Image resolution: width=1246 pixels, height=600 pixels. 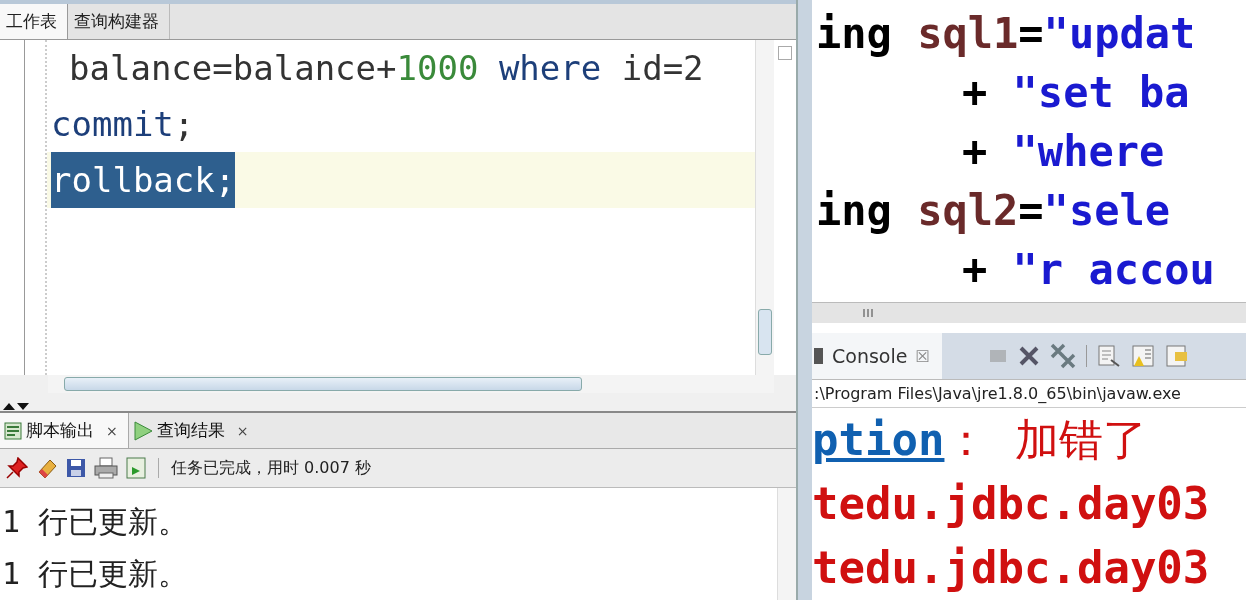 I want to click on close-icon, so click(x=1028, y=356).